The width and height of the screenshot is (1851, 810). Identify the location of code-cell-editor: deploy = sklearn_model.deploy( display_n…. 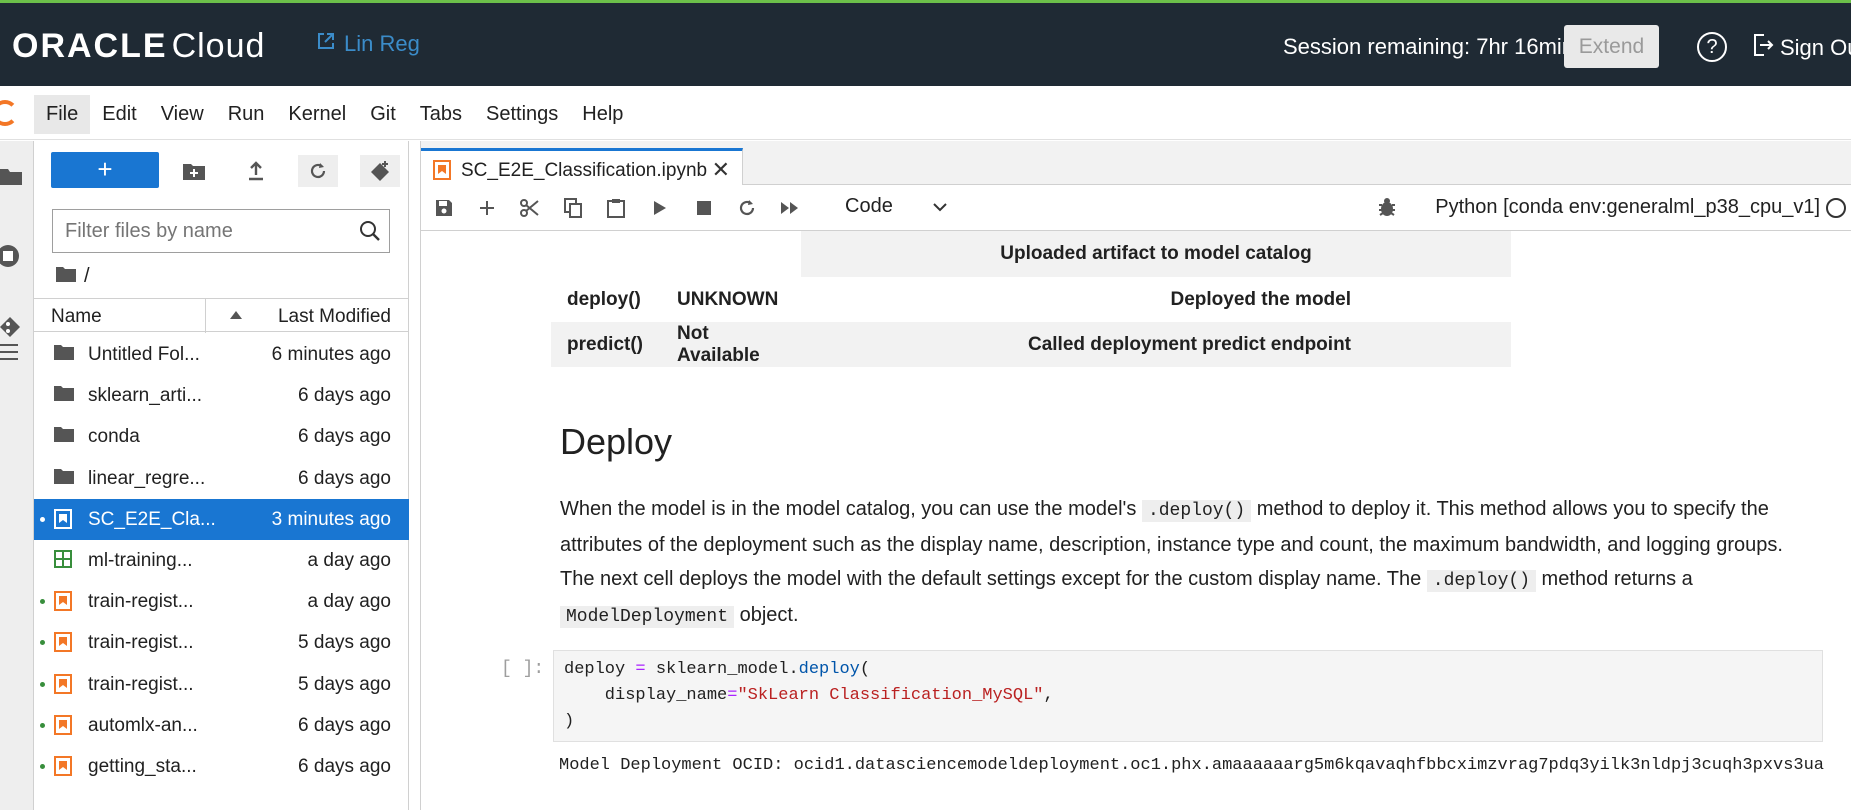
(1188, 696).